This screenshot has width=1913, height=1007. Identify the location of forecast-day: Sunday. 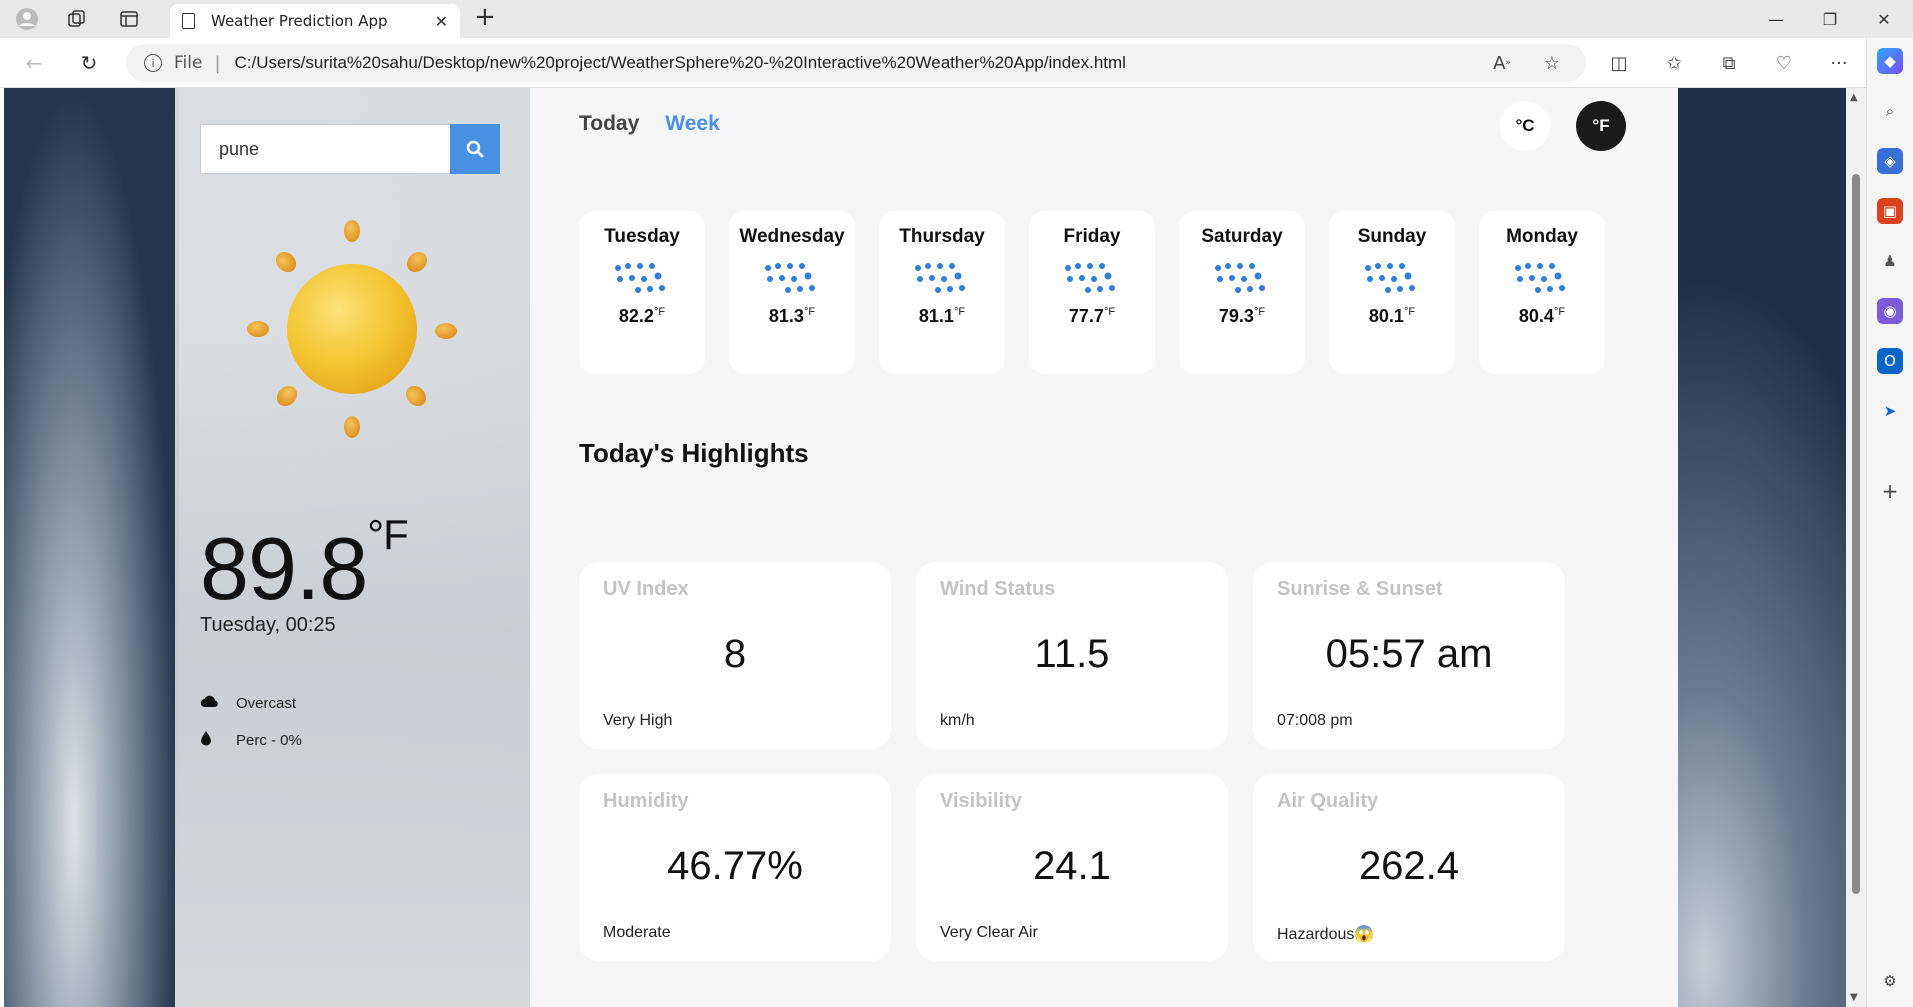
(1392, 236).